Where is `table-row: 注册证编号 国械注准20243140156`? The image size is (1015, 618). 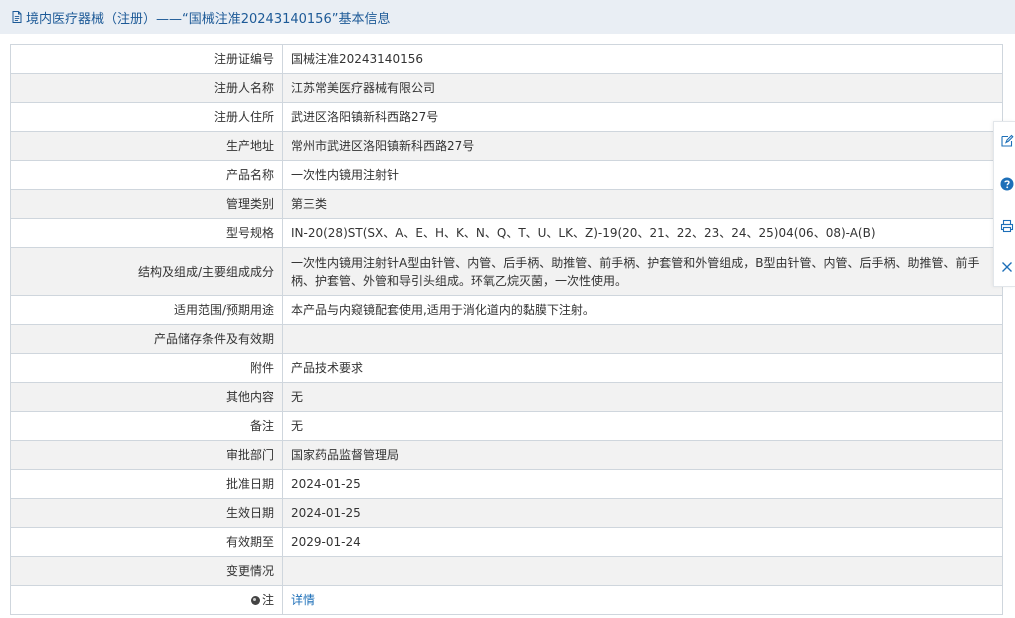
table-row: 注册证编号 国械注准20243140156 is located at coordinates (506, 59).